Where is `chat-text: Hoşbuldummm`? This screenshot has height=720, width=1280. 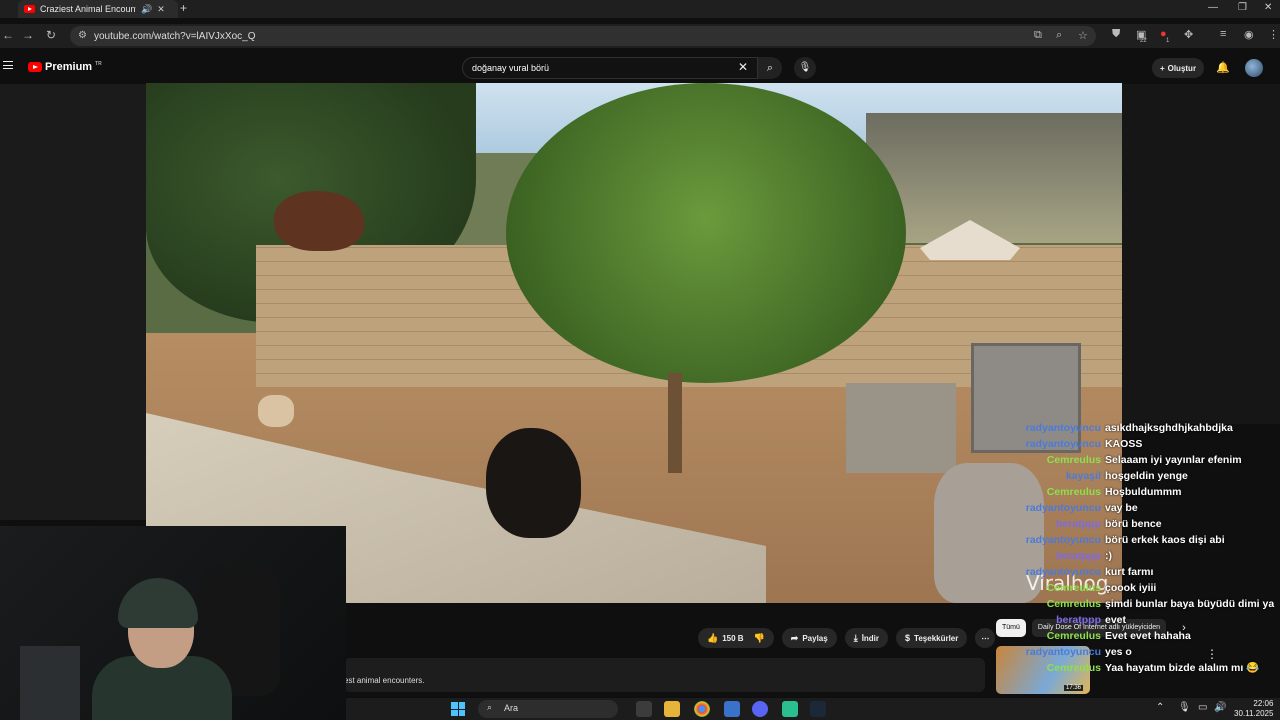 chat-text: Hoşbuldummm is located at coordinates (1143, 492).